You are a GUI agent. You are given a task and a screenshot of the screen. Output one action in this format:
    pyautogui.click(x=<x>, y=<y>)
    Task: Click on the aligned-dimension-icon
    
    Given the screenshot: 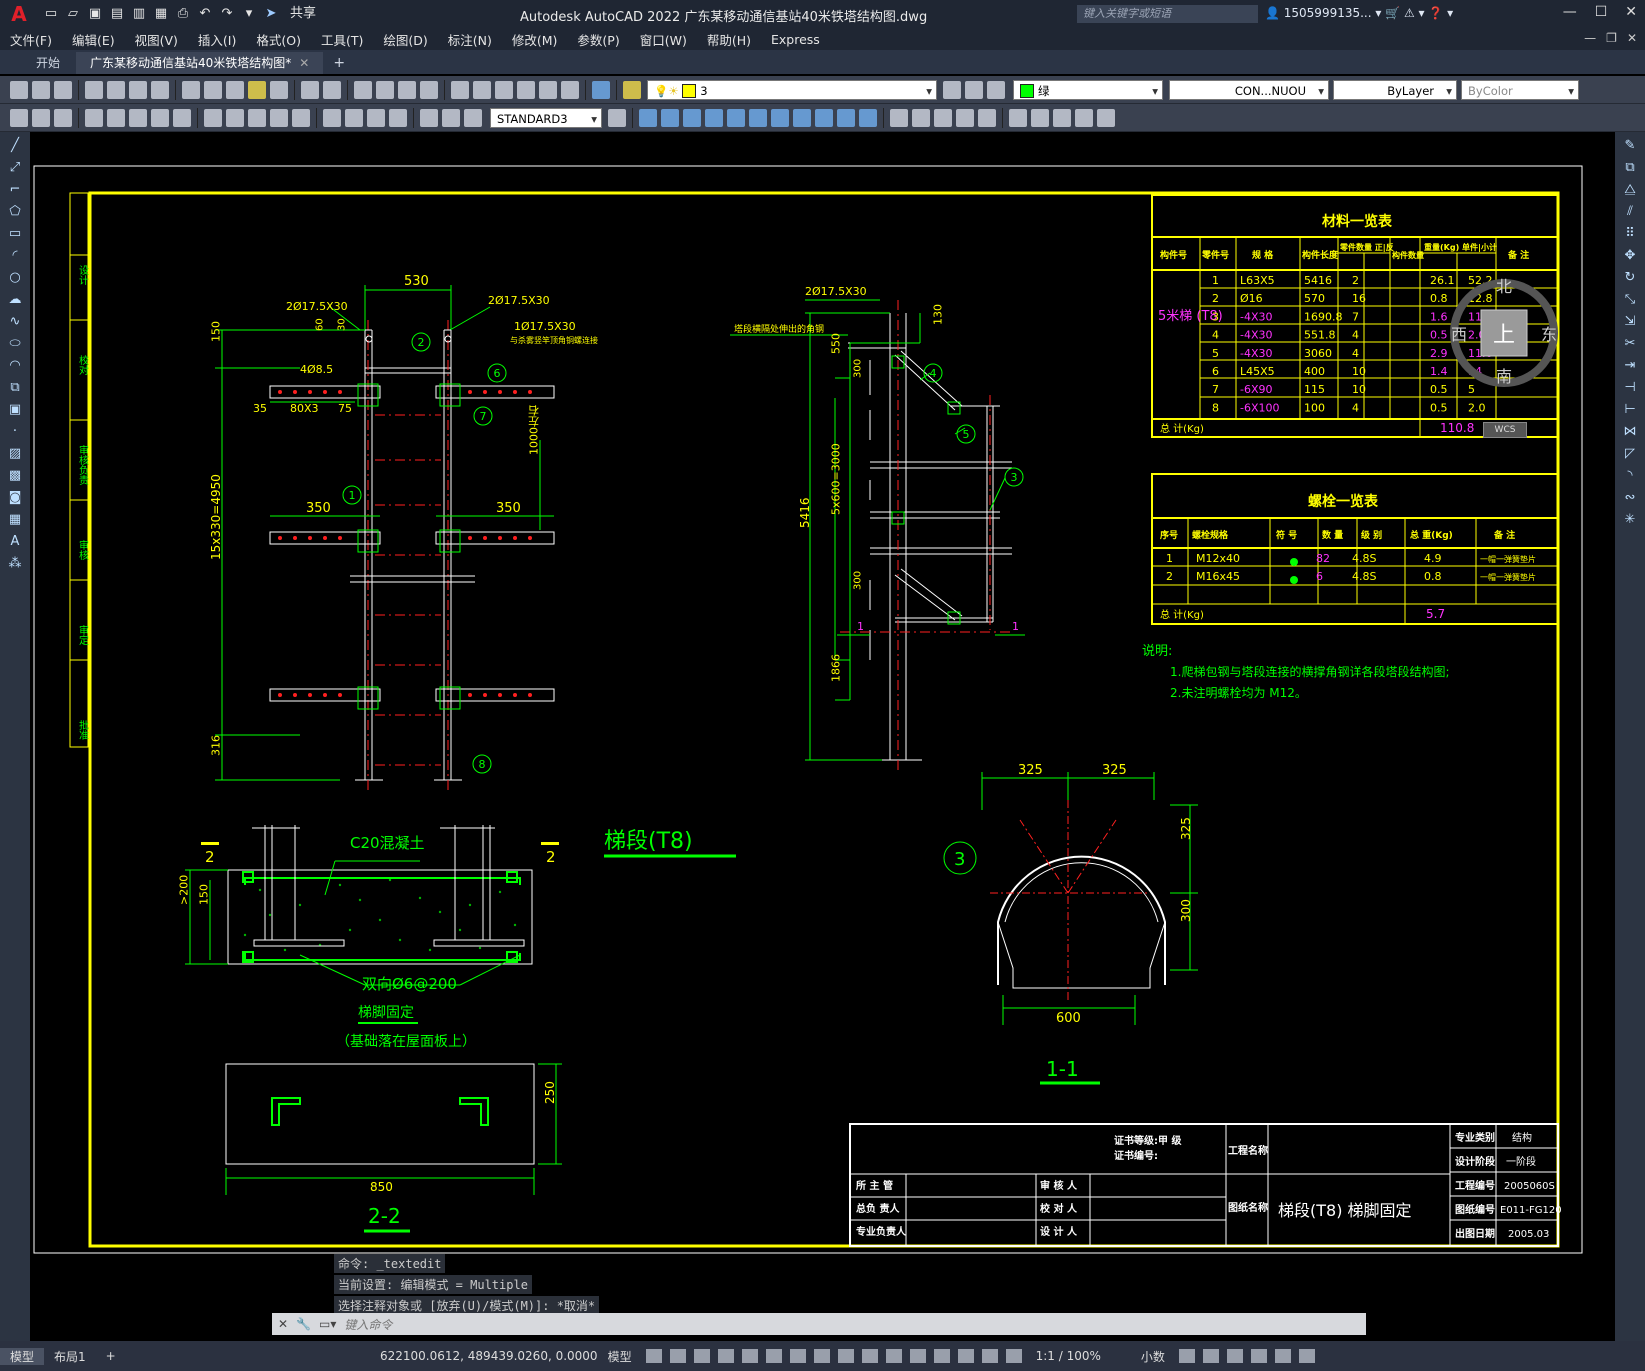 What is the action you would take?
    pyautogui.click(x=41, y=117)
    